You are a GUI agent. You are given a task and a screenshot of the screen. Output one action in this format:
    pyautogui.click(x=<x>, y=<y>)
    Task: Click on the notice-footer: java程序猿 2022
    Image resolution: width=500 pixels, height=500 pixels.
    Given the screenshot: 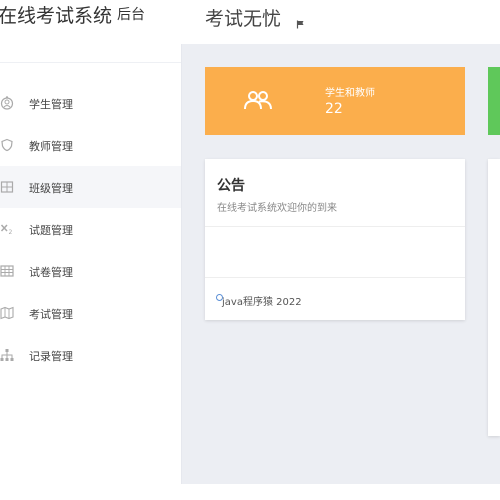 What is the action you would take?
    pyautogui.click(x=262, y=302)
    